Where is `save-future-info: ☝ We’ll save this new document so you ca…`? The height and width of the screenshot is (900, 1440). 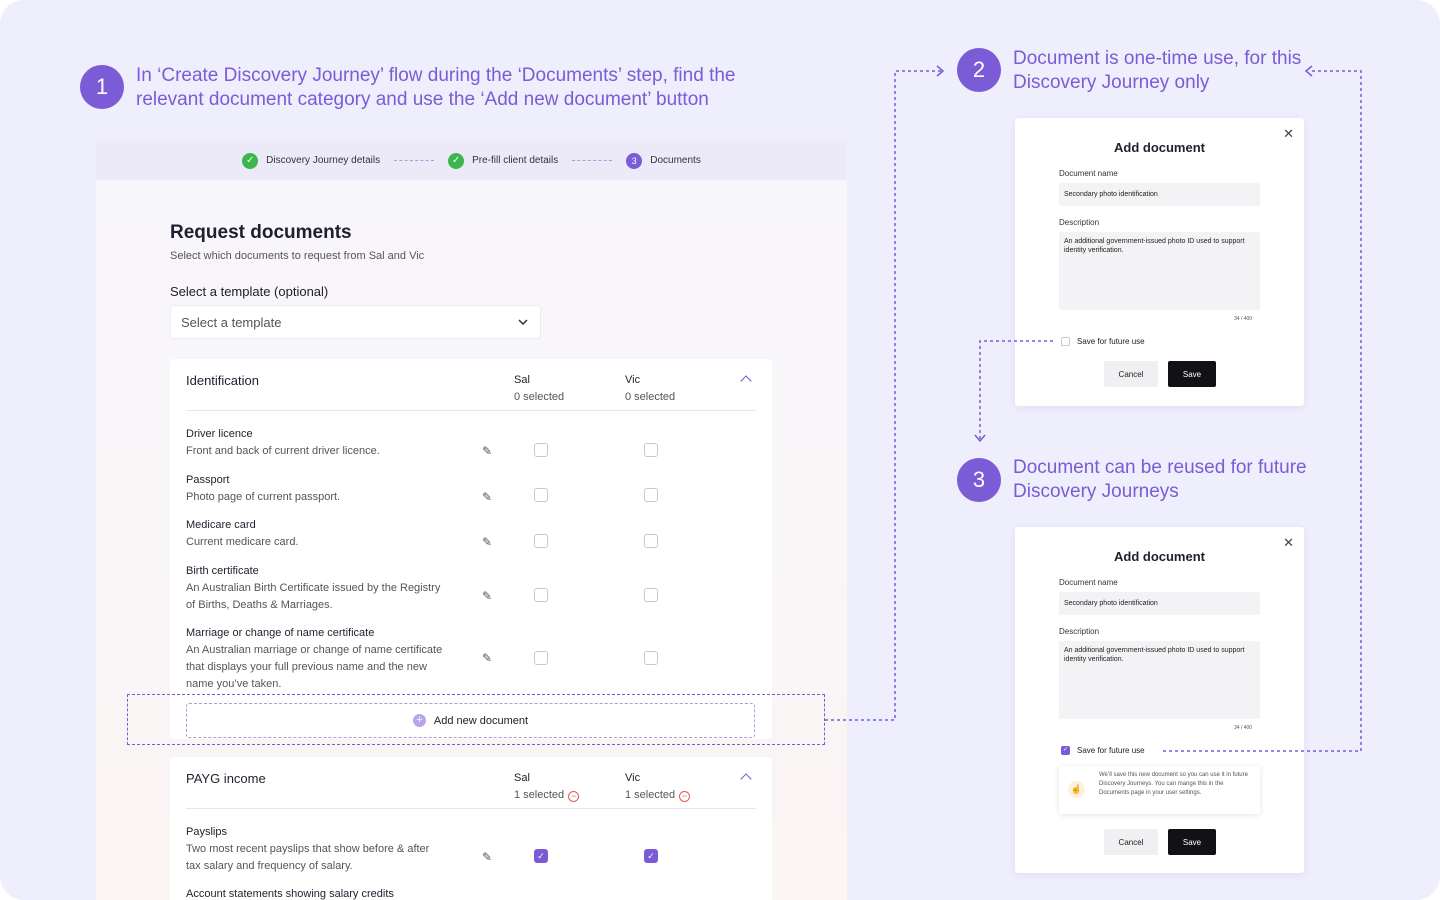 save-future-info: ☝ We’ll save this new document so you ca… is located at coordinates (1159, 790).